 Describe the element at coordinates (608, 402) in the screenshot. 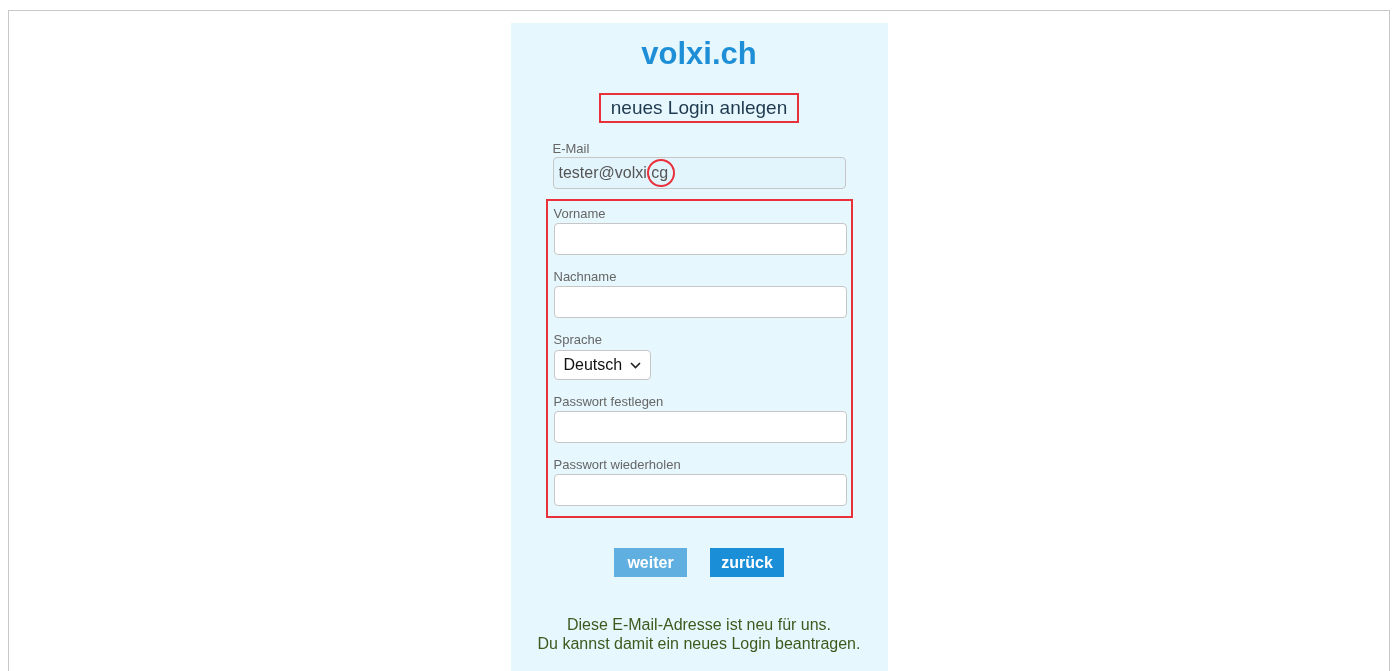

I see `field-label: Passwort festlegen` at that location.